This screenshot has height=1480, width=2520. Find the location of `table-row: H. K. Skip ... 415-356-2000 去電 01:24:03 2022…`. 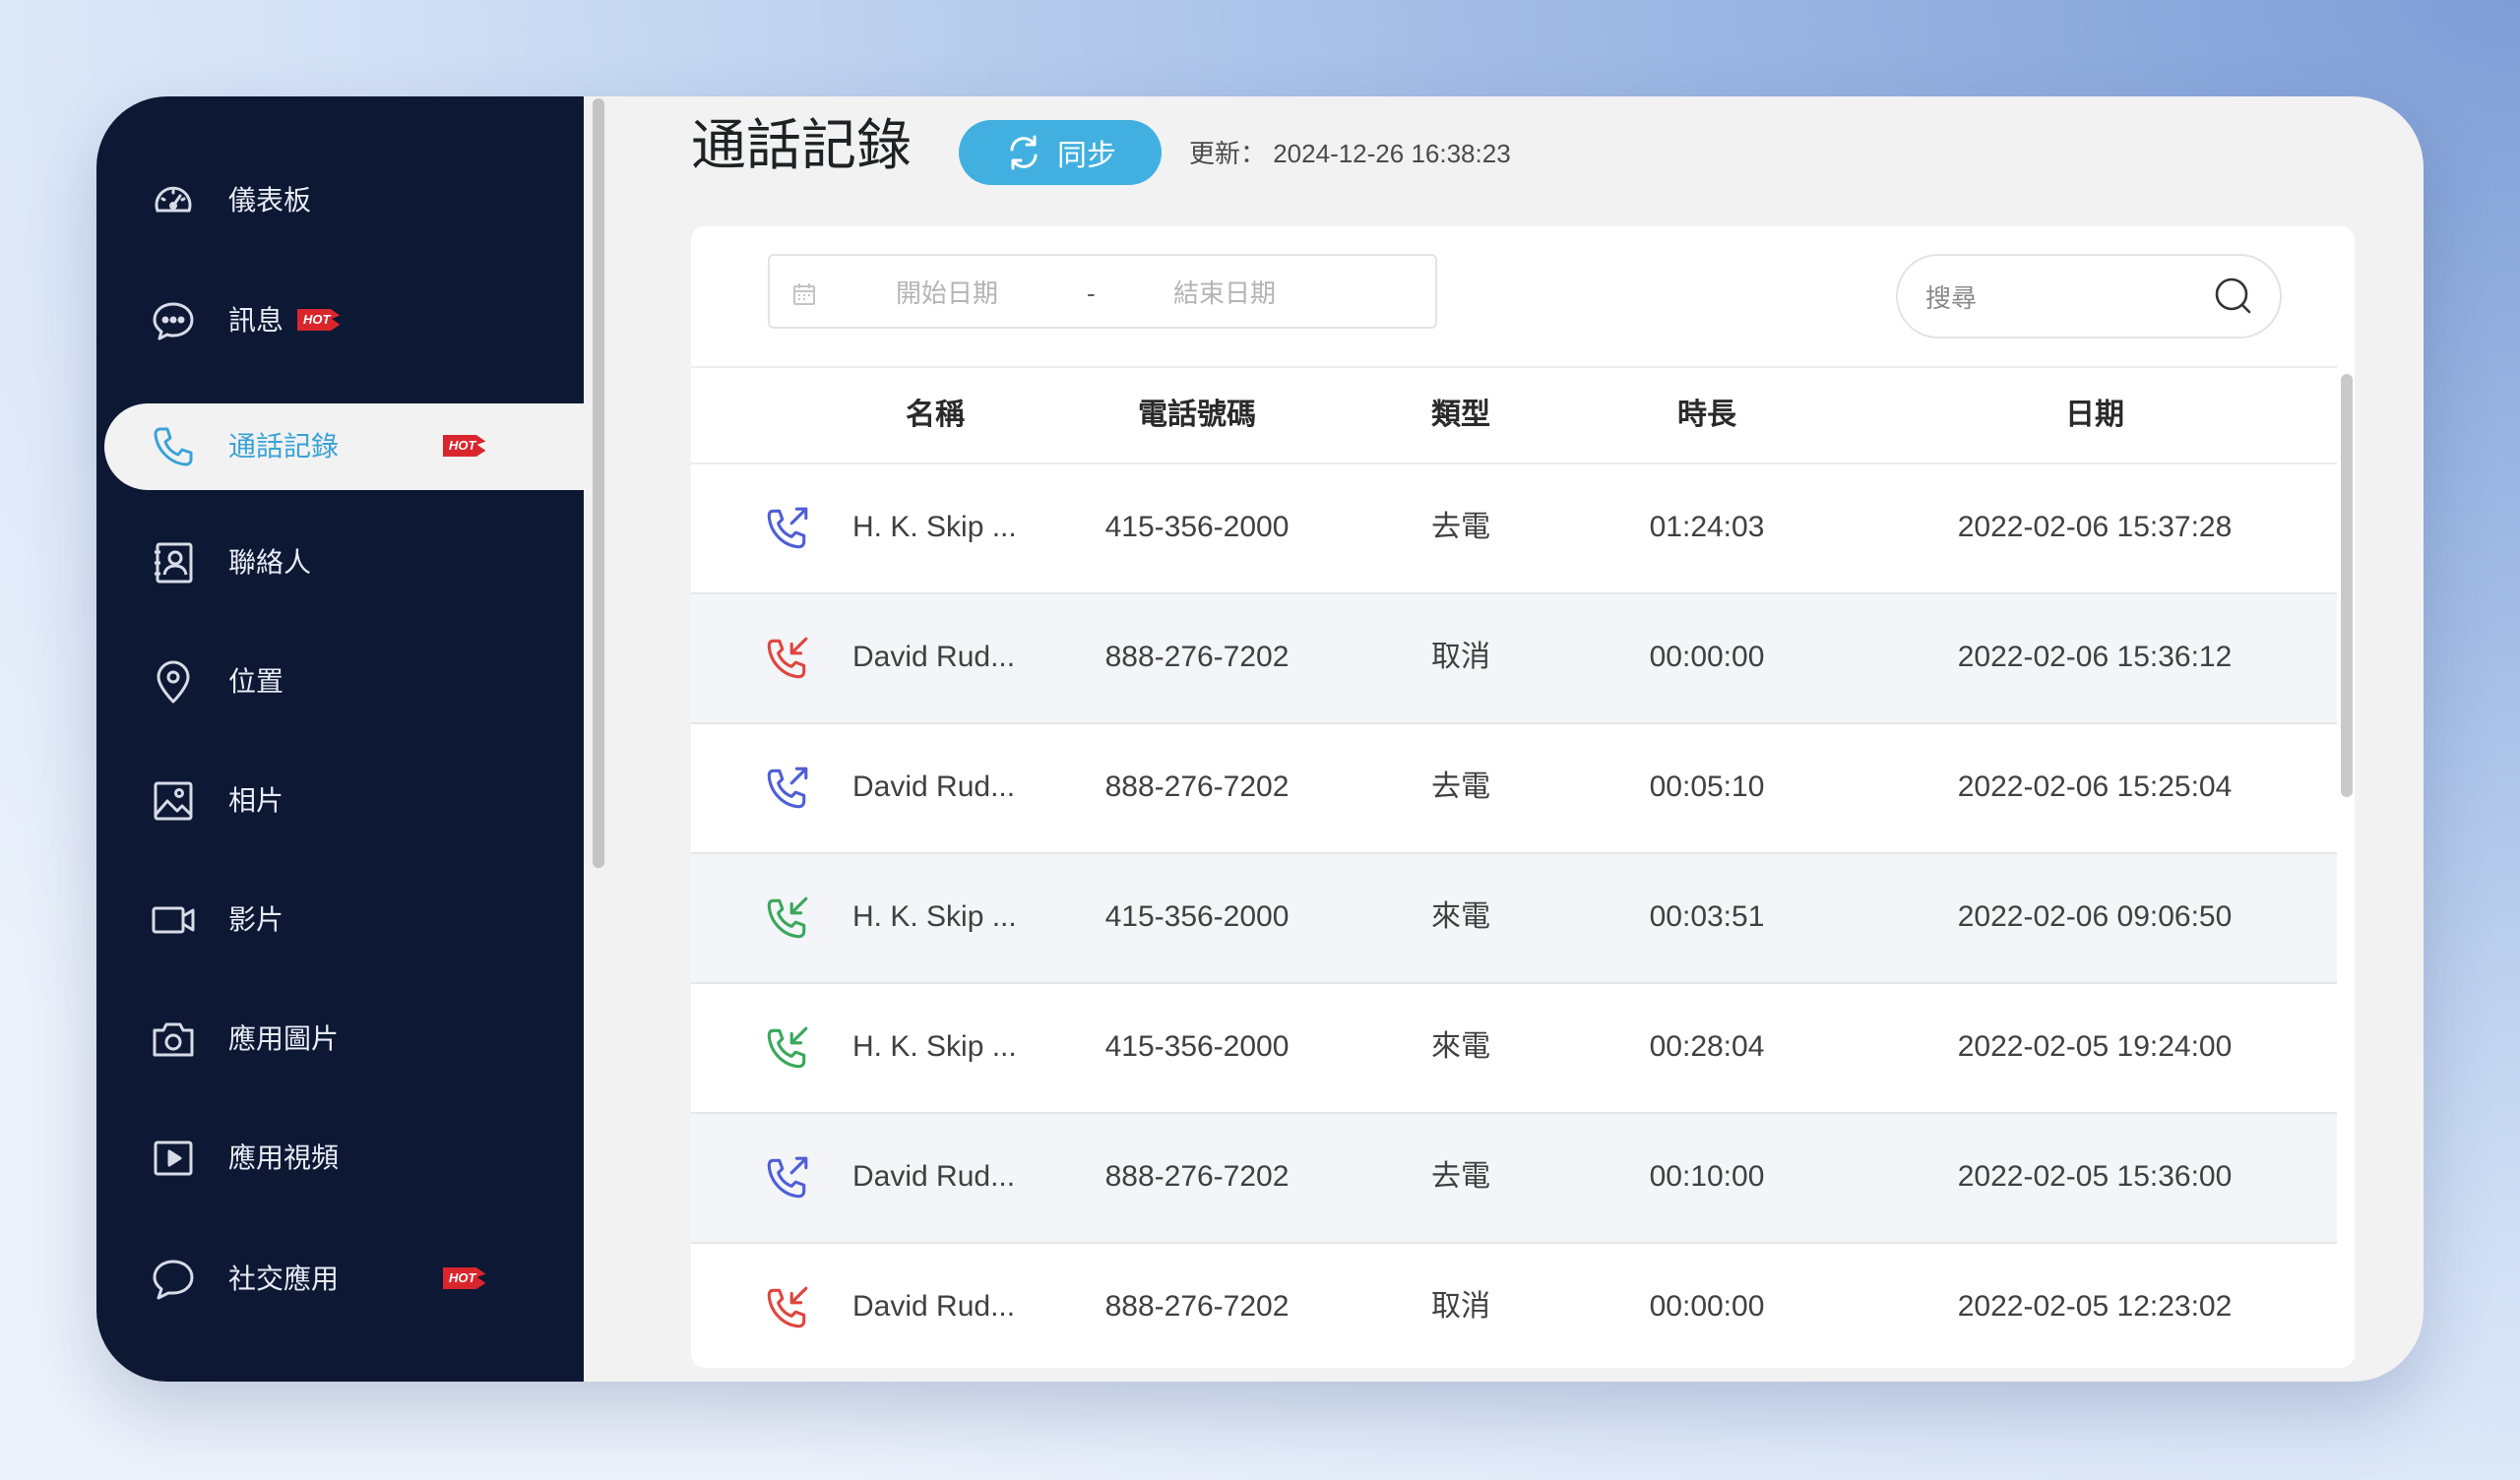

table-row: H. K. Skip ... 415-356-2000 去電 01:24:03 2022… is located at coordinates (1514, 529).